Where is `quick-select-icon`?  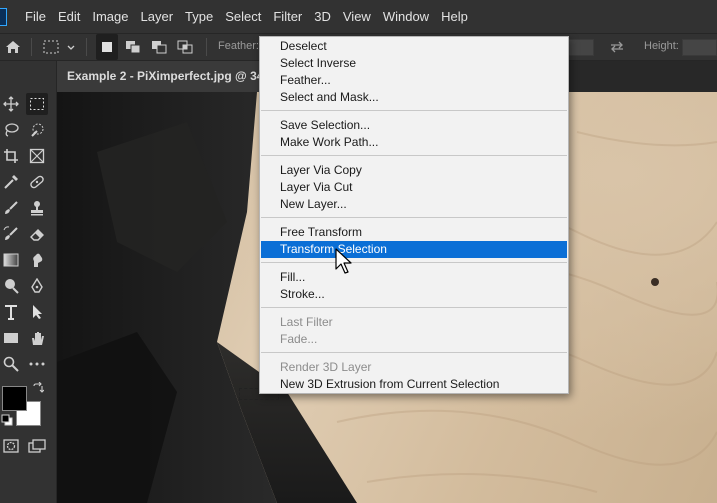
quick-select-icon is located at coordinates (37, 130).